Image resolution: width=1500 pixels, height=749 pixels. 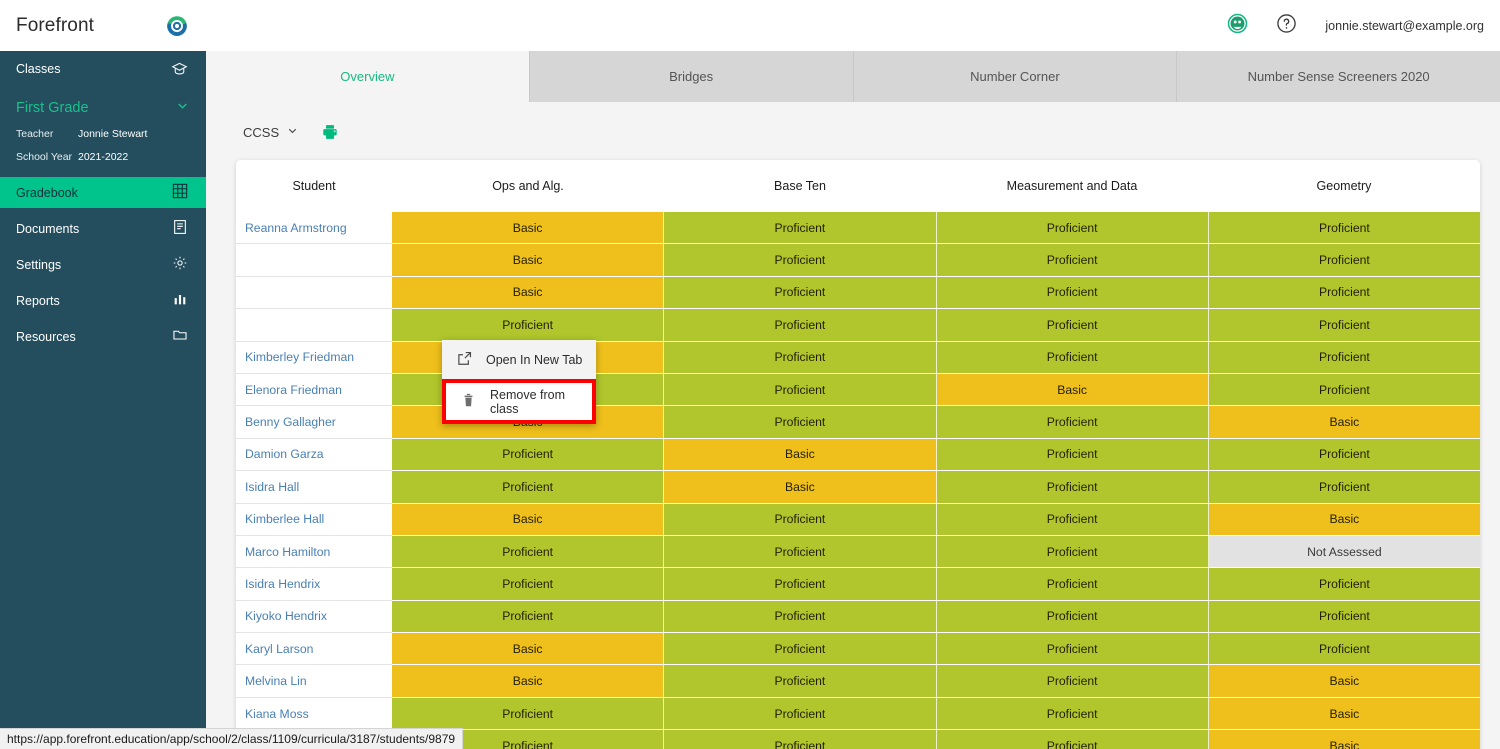 What do you see at coordinates (314, 487) in the screenshot?
I see `student-name-link: Isidra Hall` at bounding box center [314, 487].